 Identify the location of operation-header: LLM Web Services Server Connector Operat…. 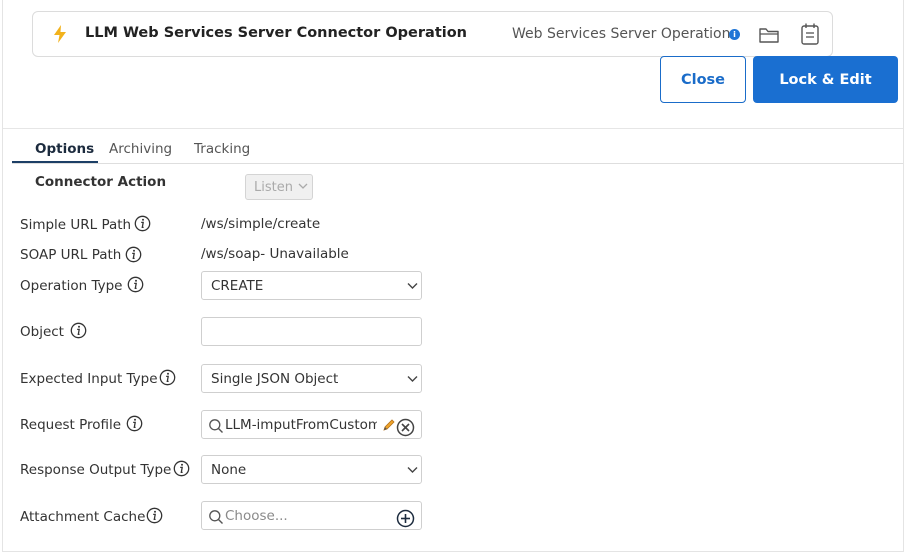
(432, 34).